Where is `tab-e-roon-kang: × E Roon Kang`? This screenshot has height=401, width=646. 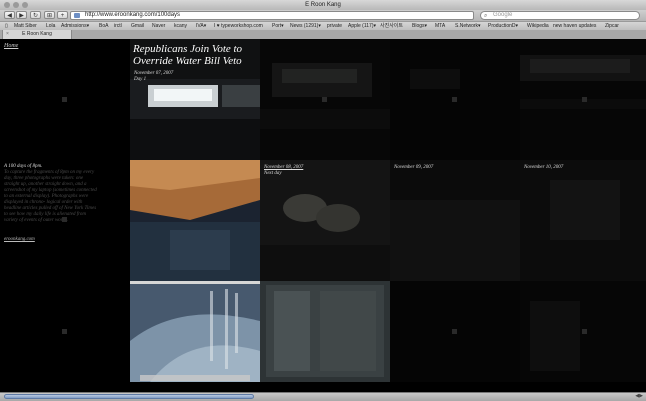
tab-e-roon-kang: × E Roon Kang is located at coordinates (37, 34).